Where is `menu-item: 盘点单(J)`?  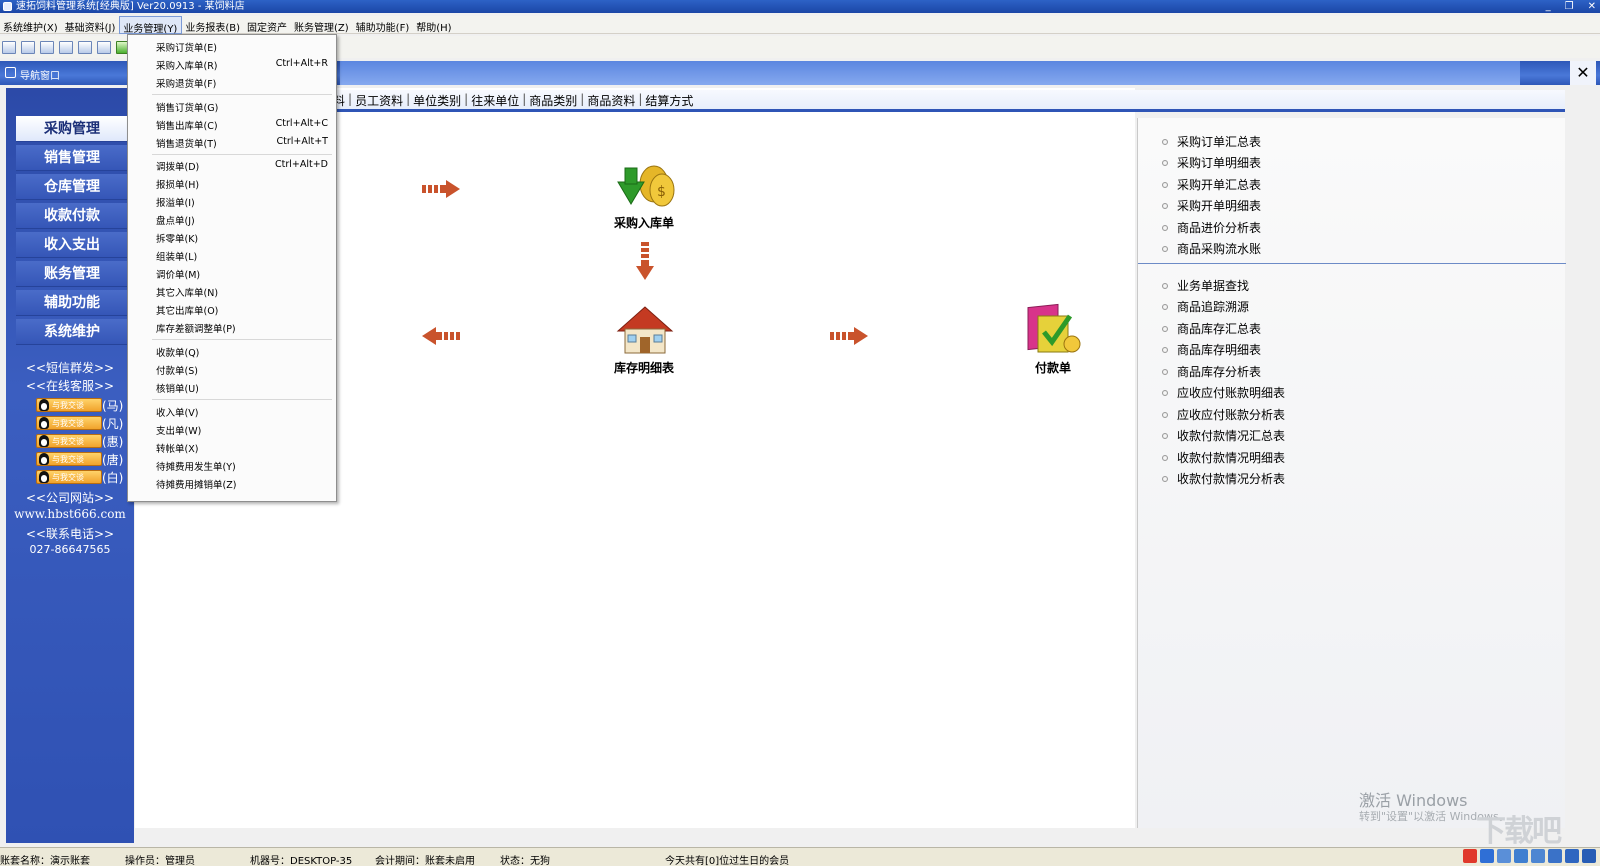
menu-item: 盘点单(J) is located at coordinates (242, 220).